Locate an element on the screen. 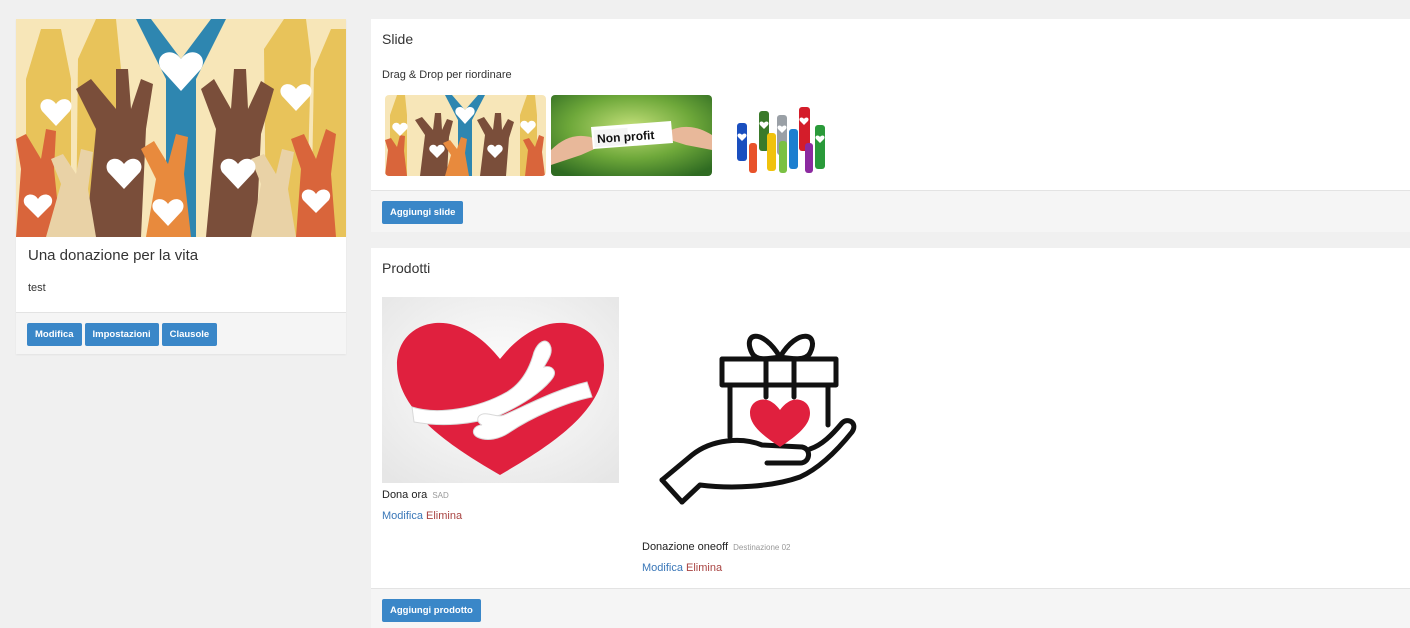 This screenshot has width=1410, height=628. add-slide-button: Aggiungi slide is located at coordinates (423, 212).